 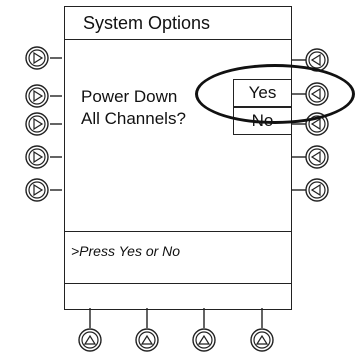 I want to click on status-divider-bottom, so click(x=178, y=283).